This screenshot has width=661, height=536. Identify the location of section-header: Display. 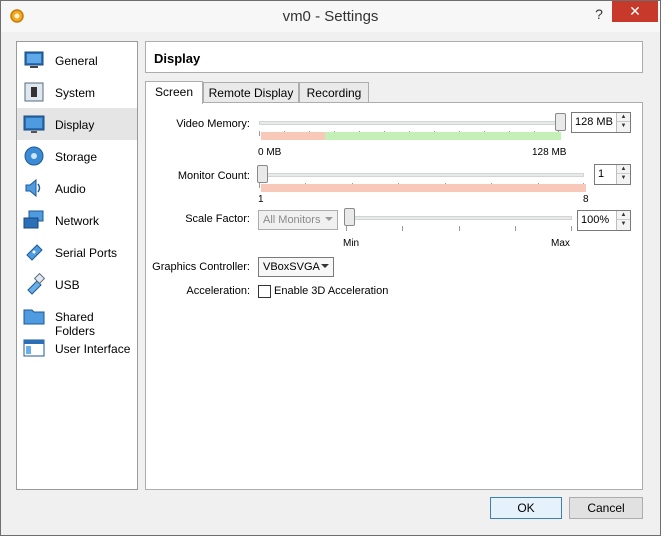
(394, 57).